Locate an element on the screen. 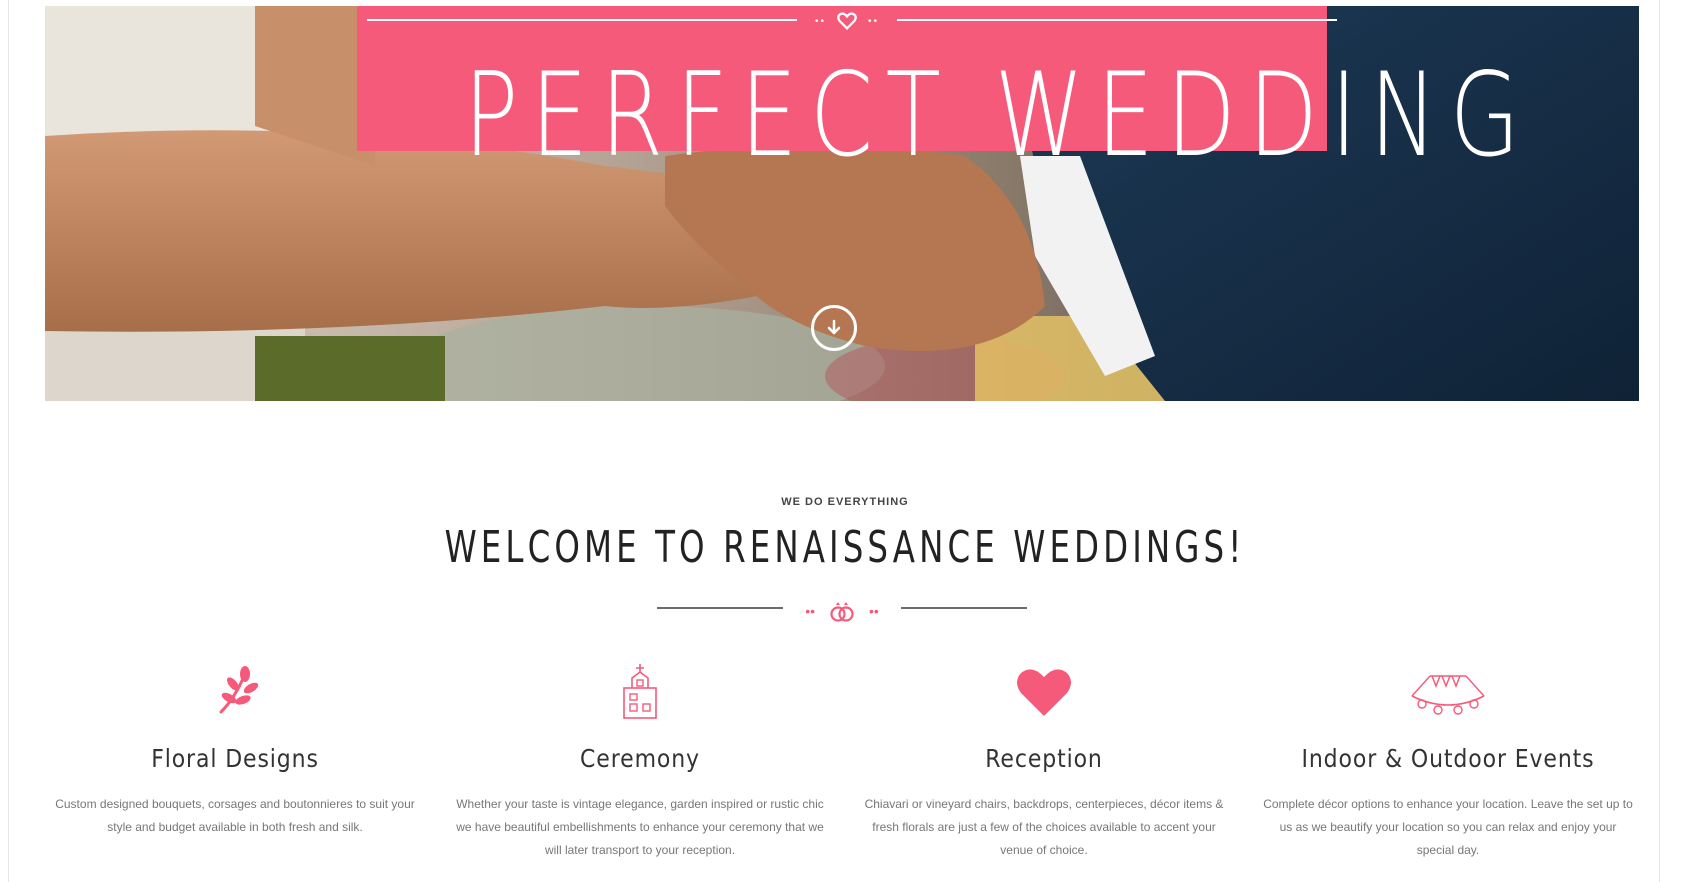  feature-title: Indoor & Outdoor Events is located at coordinates (1448, 758).